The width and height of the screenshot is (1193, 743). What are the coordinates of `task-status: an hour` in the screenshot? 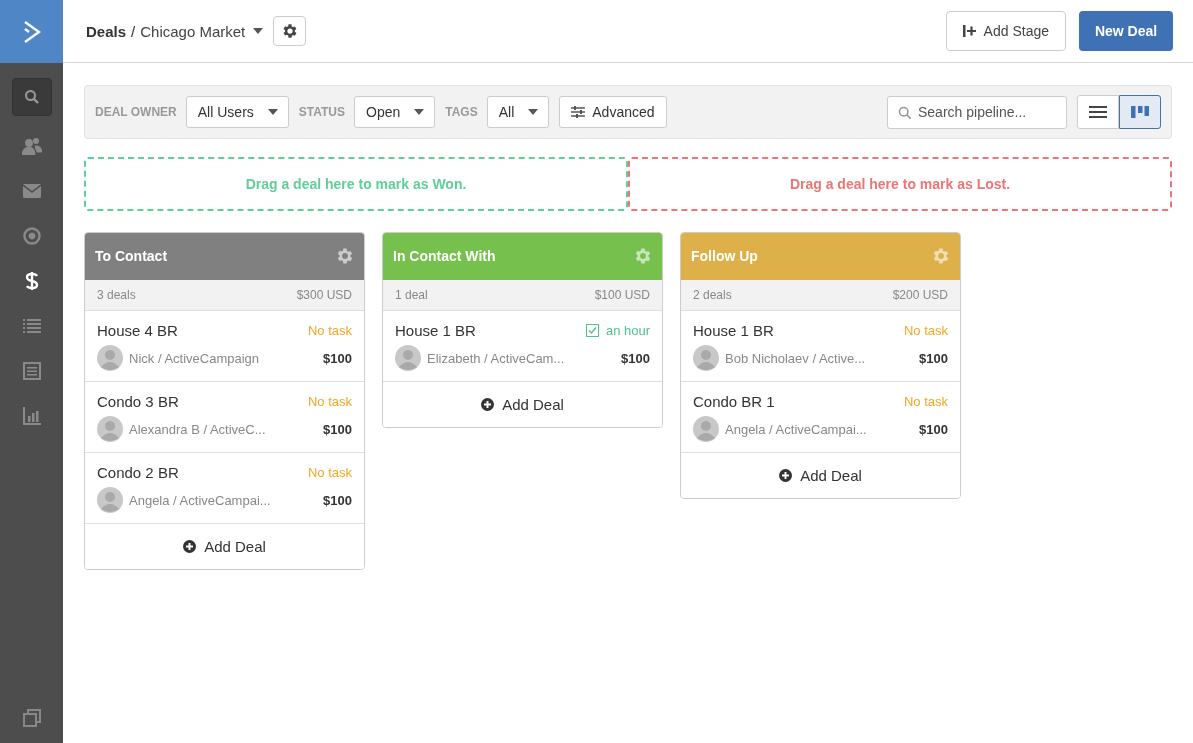 It's located at (617, 330).